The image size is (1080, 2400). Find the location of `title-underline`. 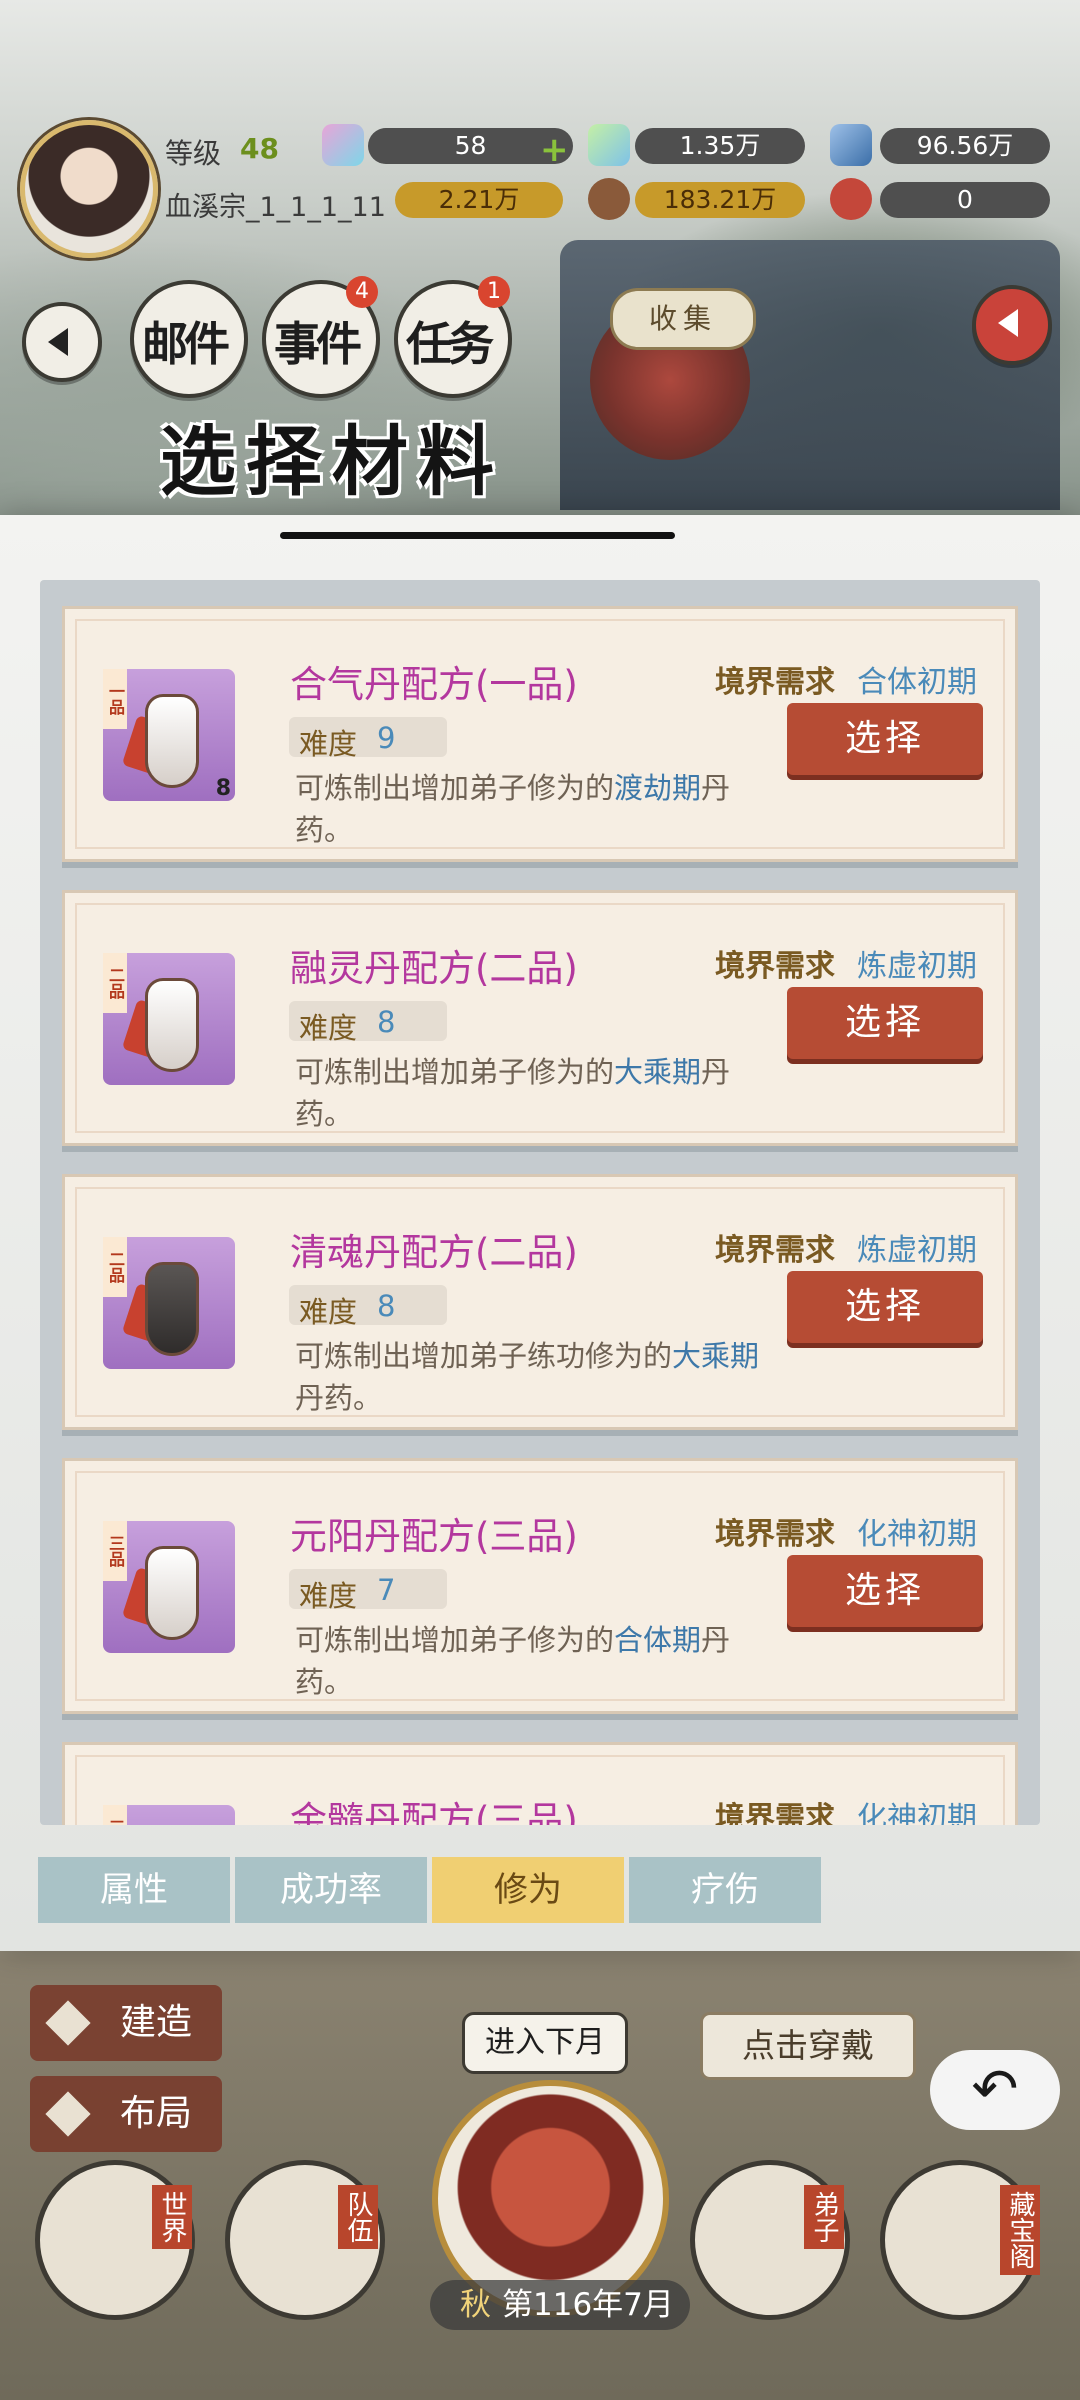

title-underline is located at coordinates (477, 535).